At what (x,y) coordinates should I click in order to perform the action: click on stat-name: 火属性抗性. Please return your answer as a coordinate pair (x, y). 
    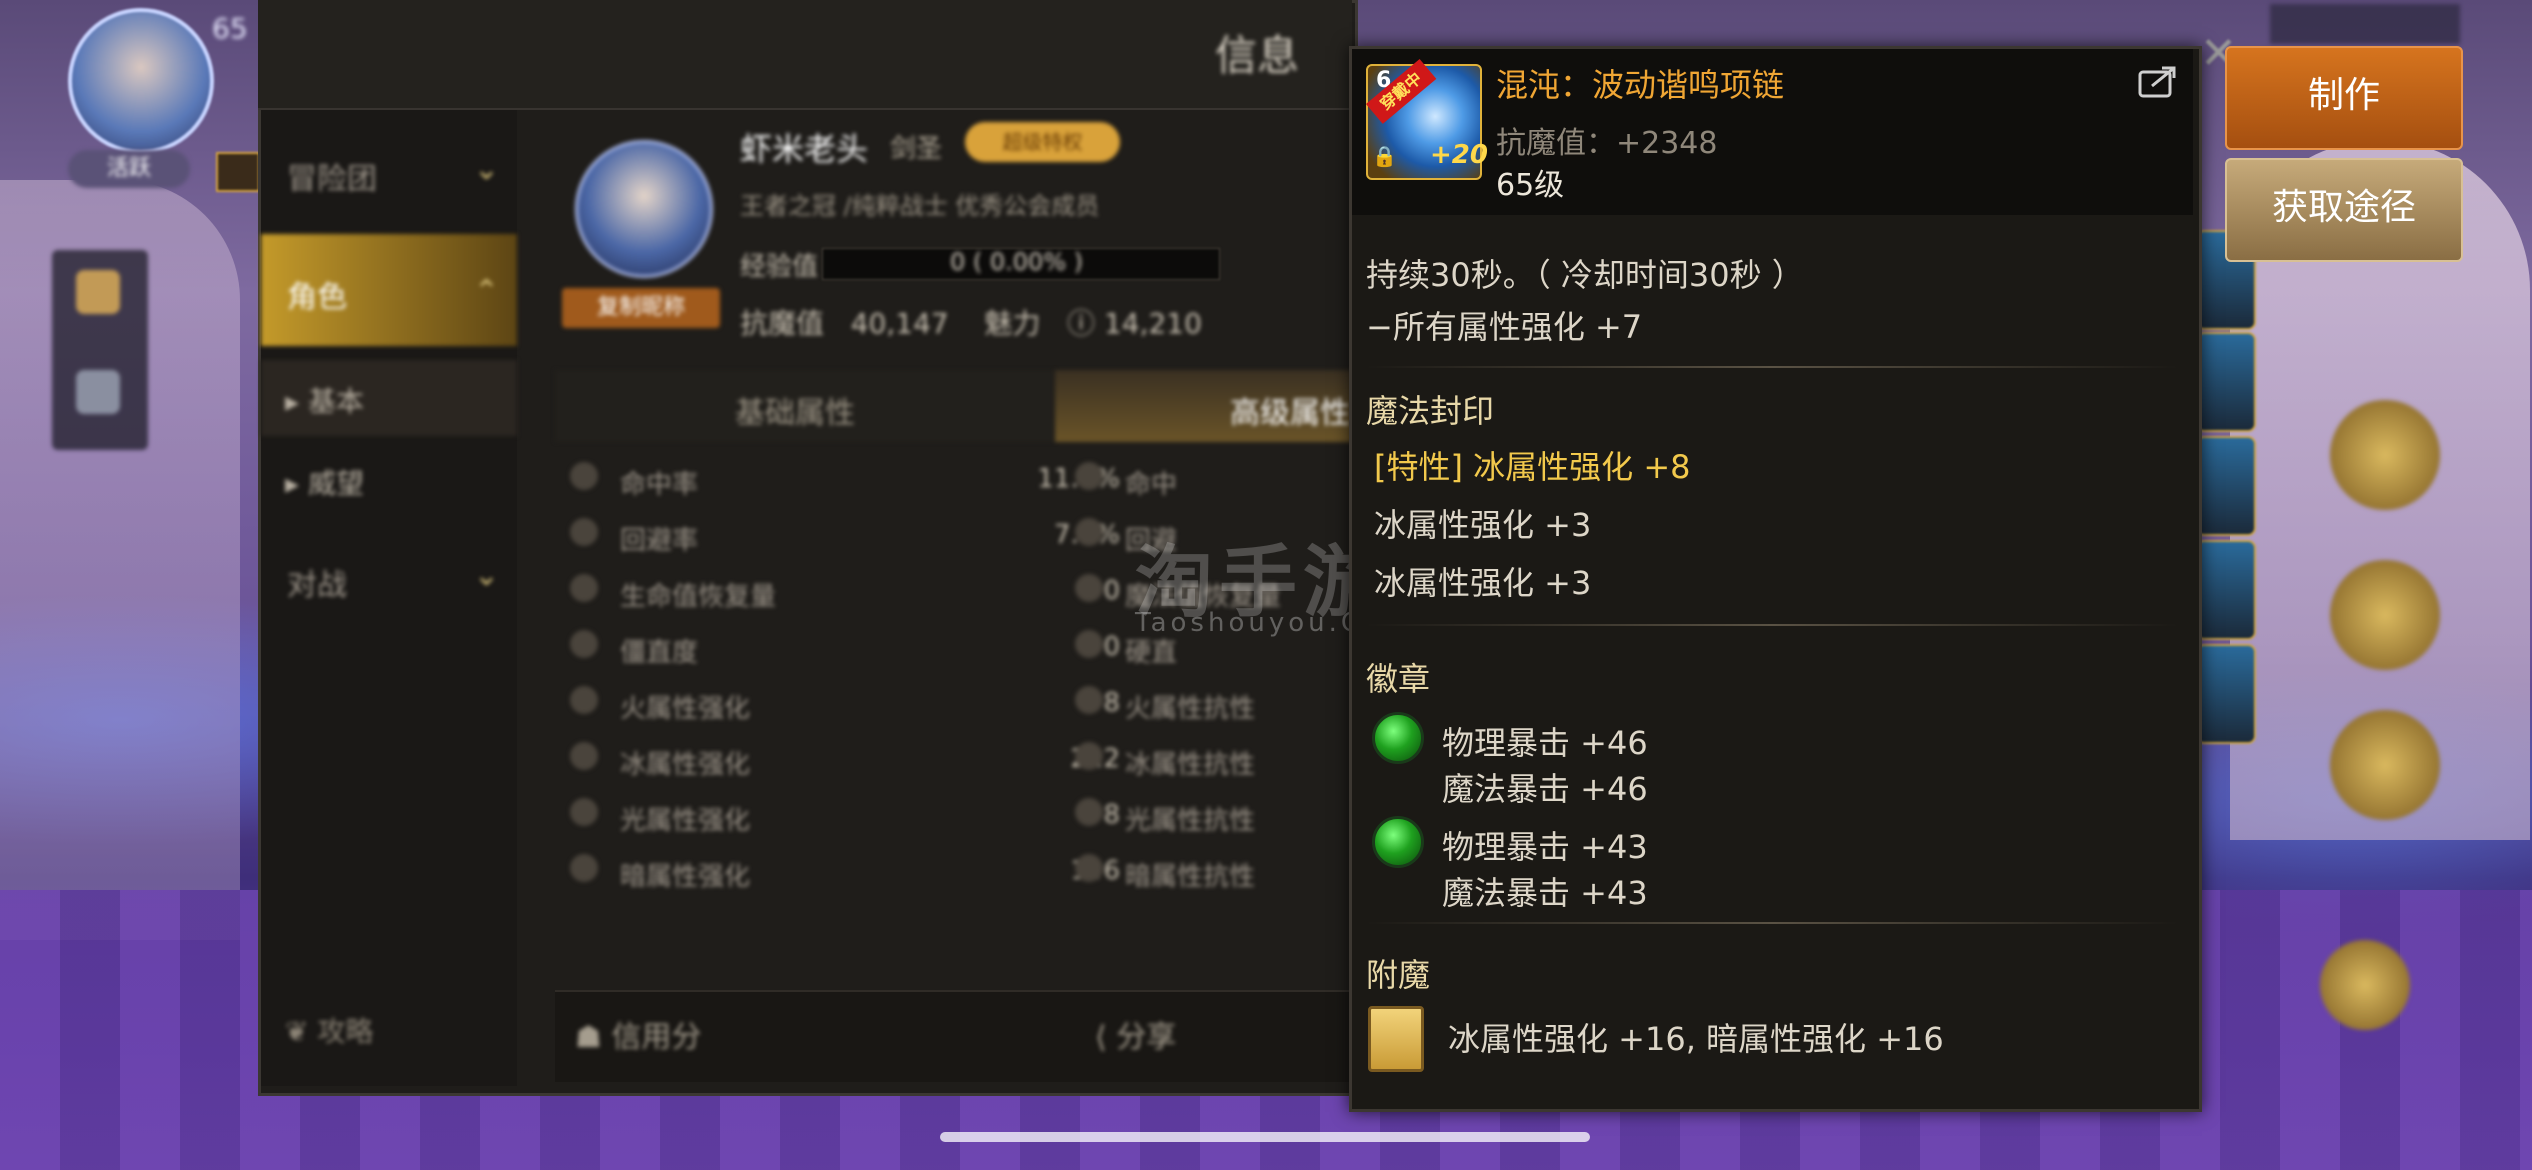
    Looking at the image, I should click on (1190, 709).